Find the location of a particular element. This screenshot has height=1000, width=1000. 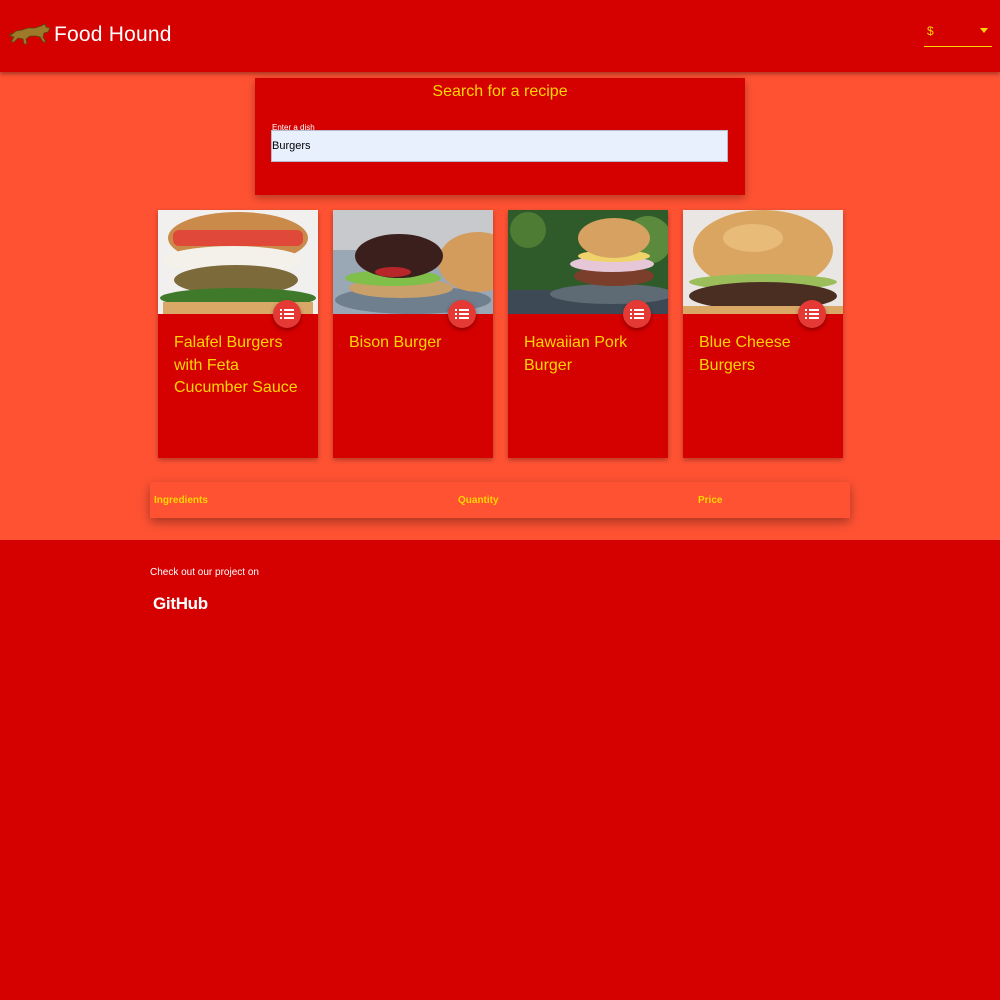

recipe-title: Falafel Burgers with Feta Cucumber Sauce is located at coordinates (236, 365).